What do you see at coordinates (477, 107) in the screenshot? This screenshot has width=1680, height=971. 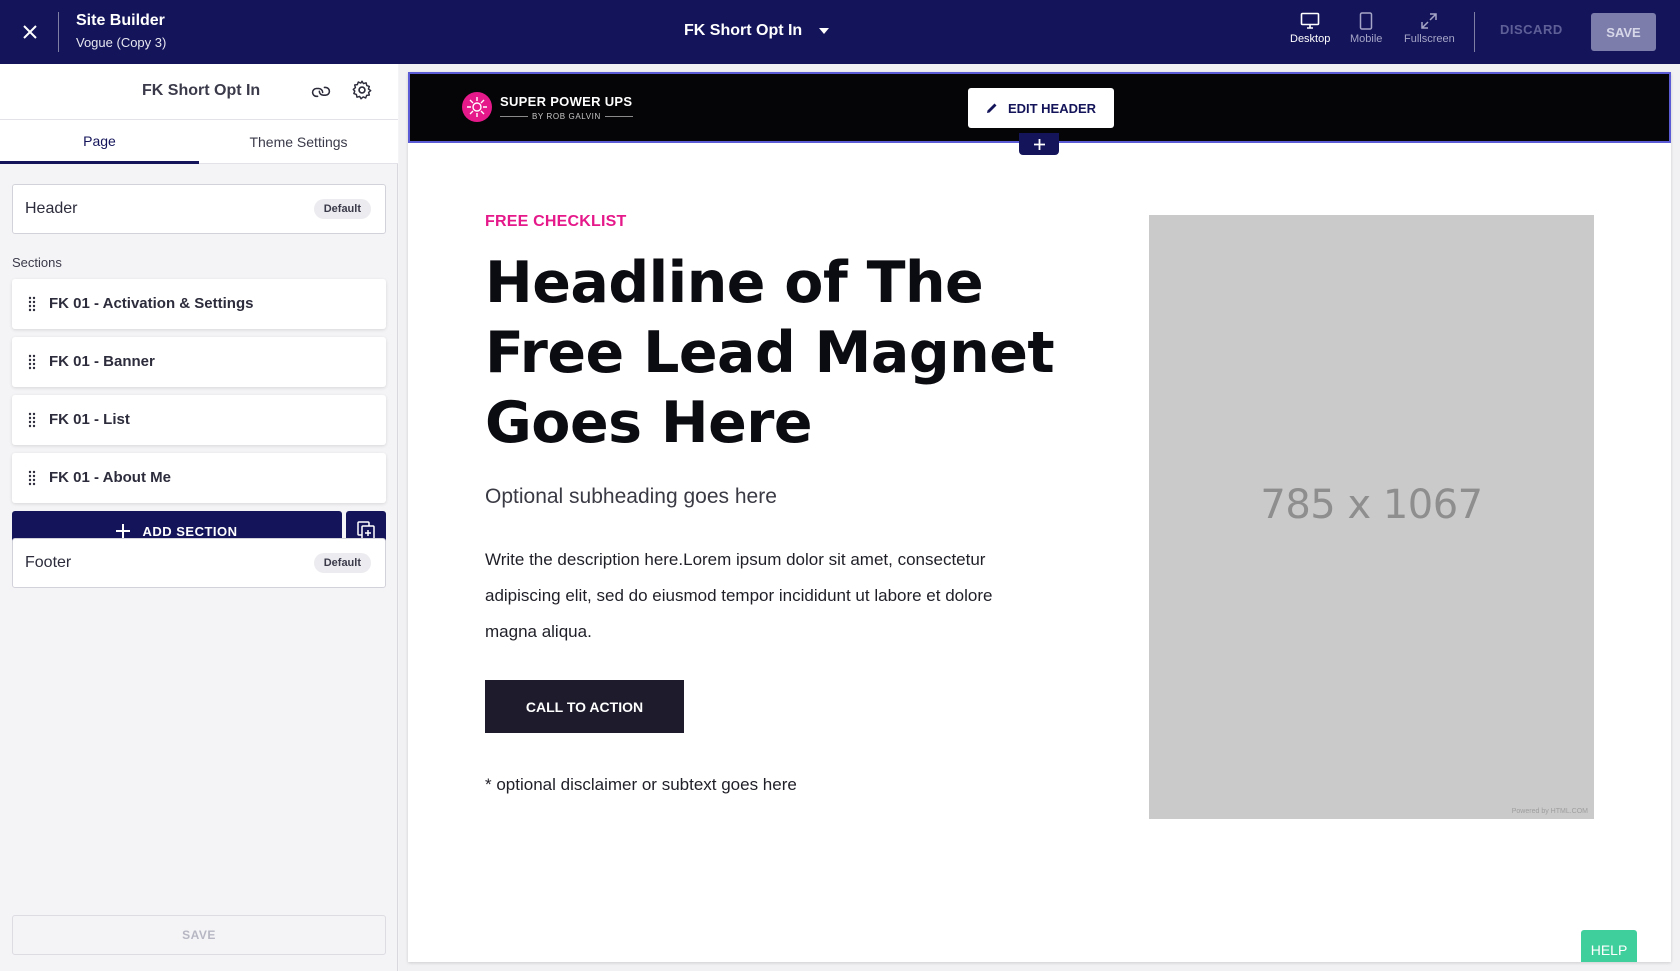 I see `star-badge-icon` at bounding box center [477, 107].